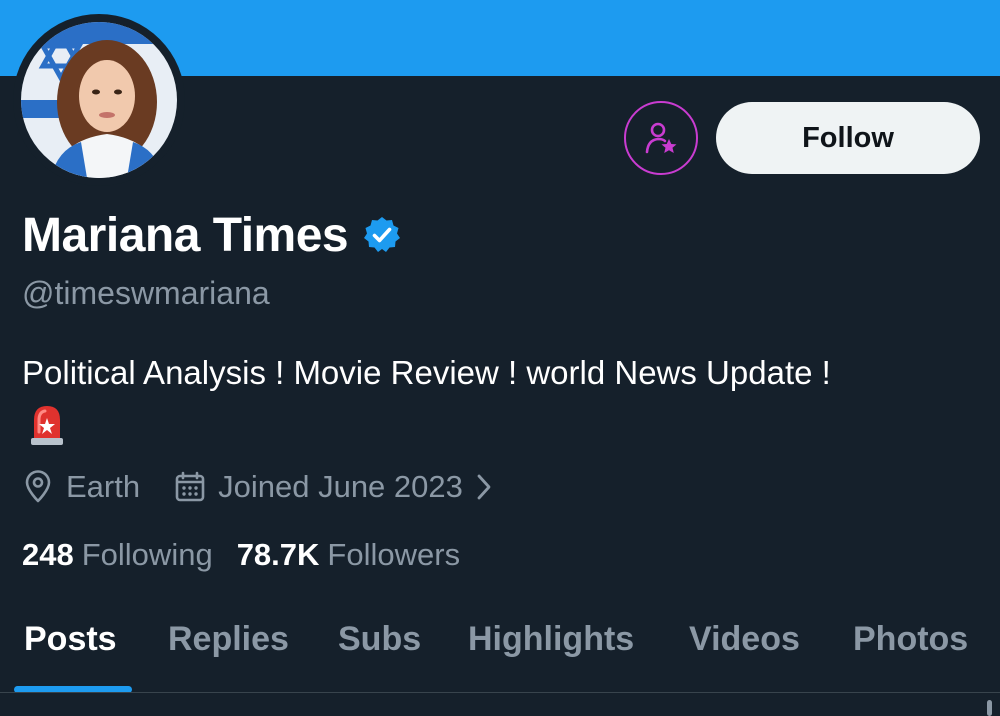  I want to click on following-count: 248, so click(48, 554).